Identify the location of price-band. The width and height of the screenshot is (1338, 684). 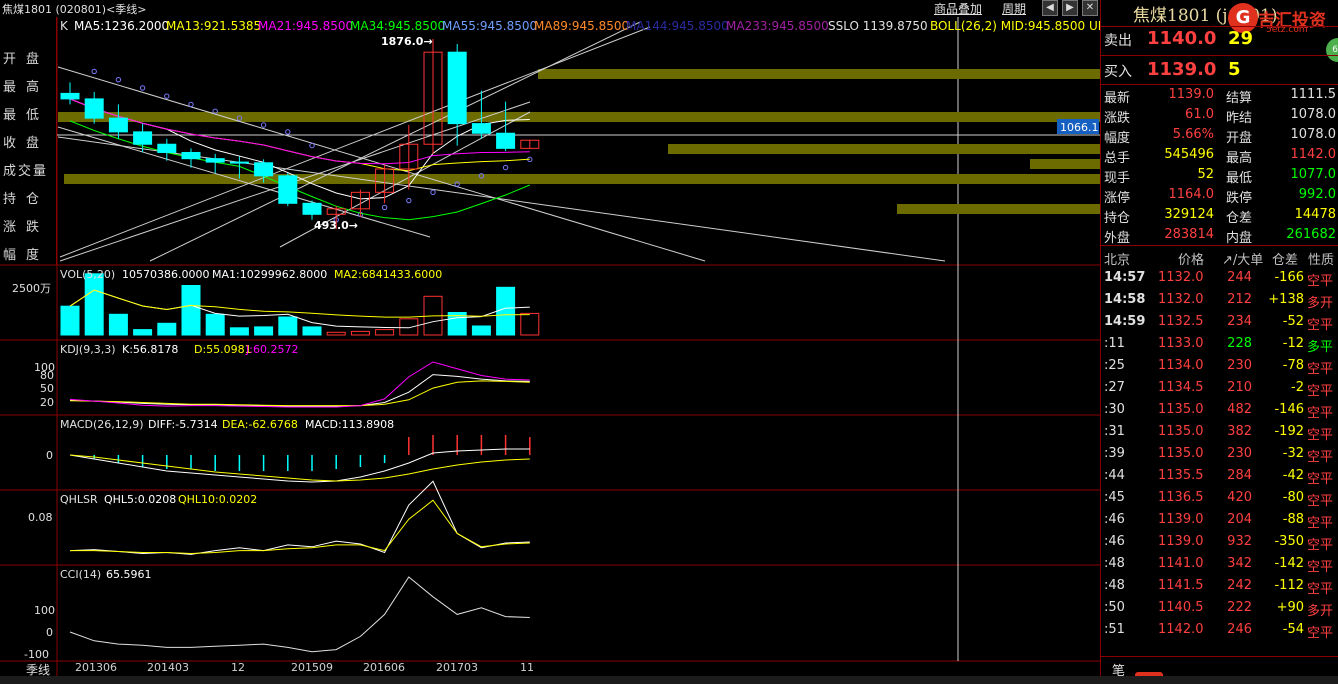
(582, 179).